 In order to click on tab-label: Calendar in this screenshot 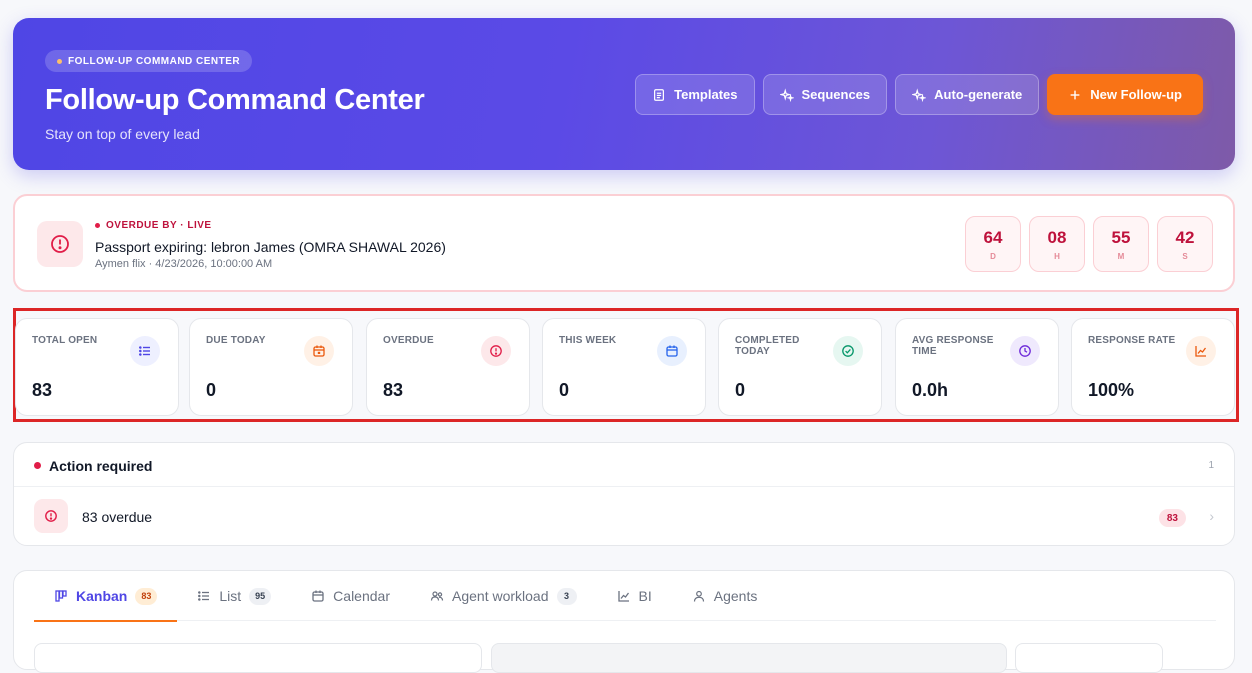, I will do `click(361, 596)`.